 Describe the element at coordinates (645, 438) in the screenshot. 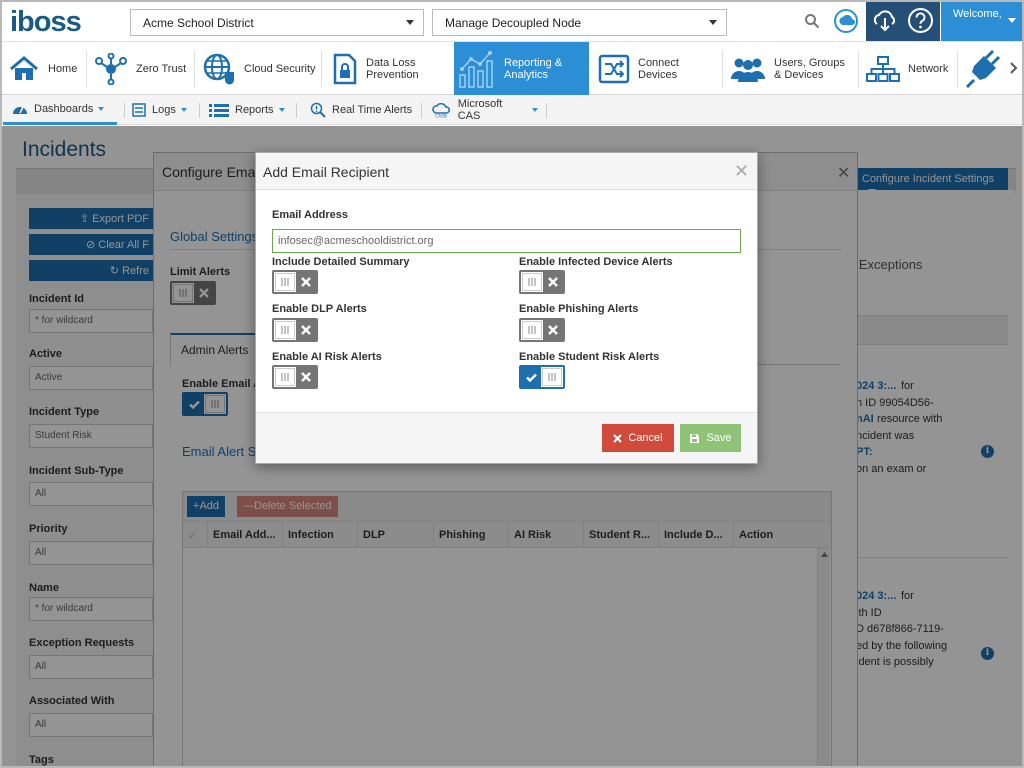

I see `button-label: Cancel` at that location.